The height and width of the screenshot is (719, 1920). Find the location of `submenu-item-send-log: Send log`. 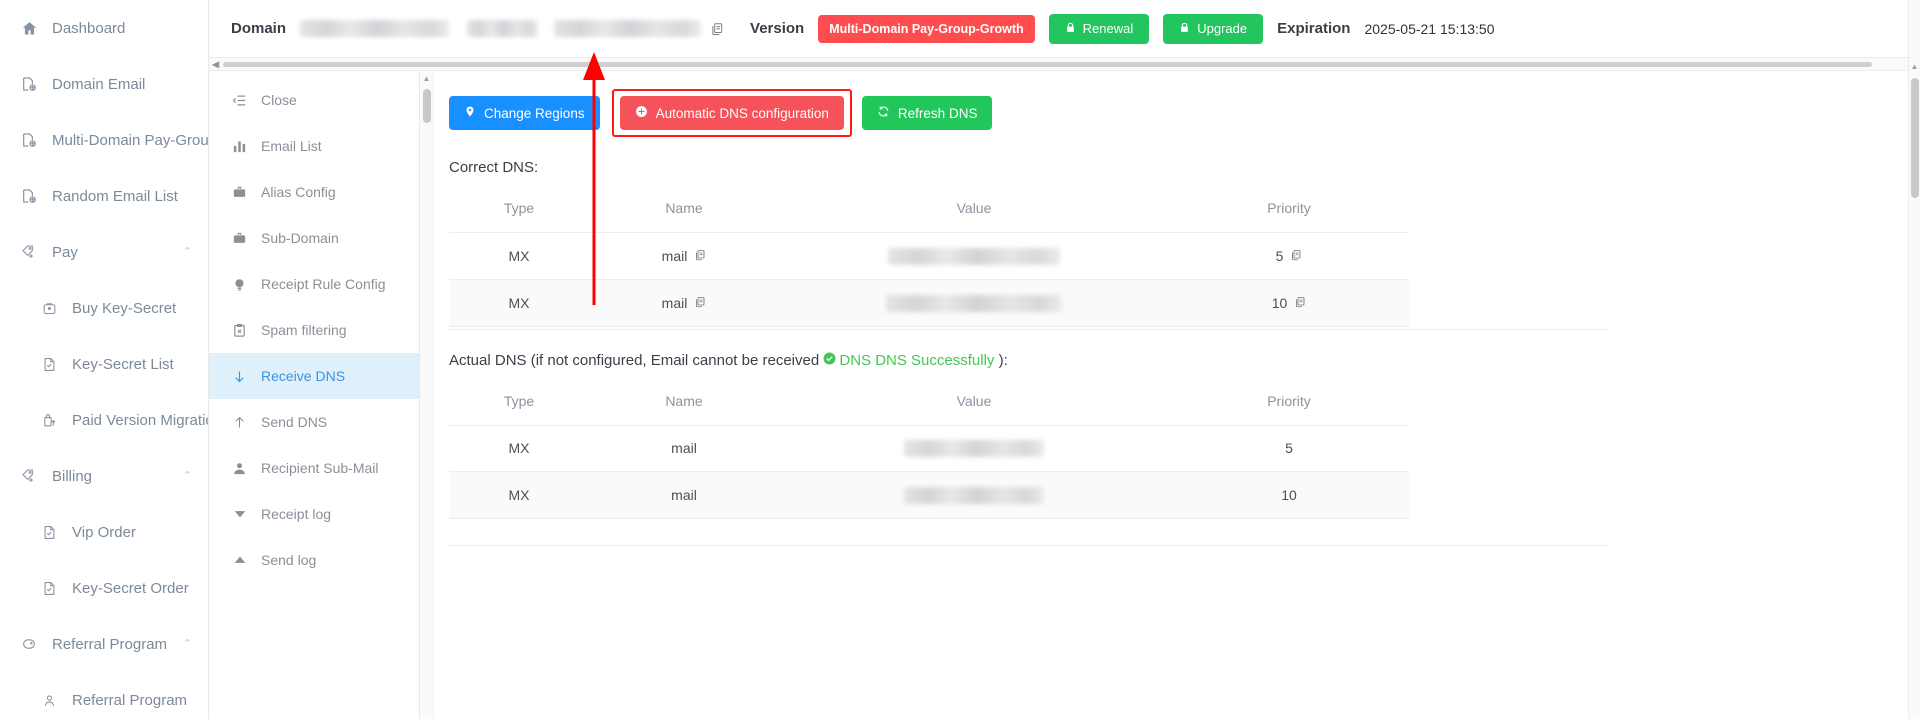

submenu-item-send-log: Send log is located at coordinates (314, 560).